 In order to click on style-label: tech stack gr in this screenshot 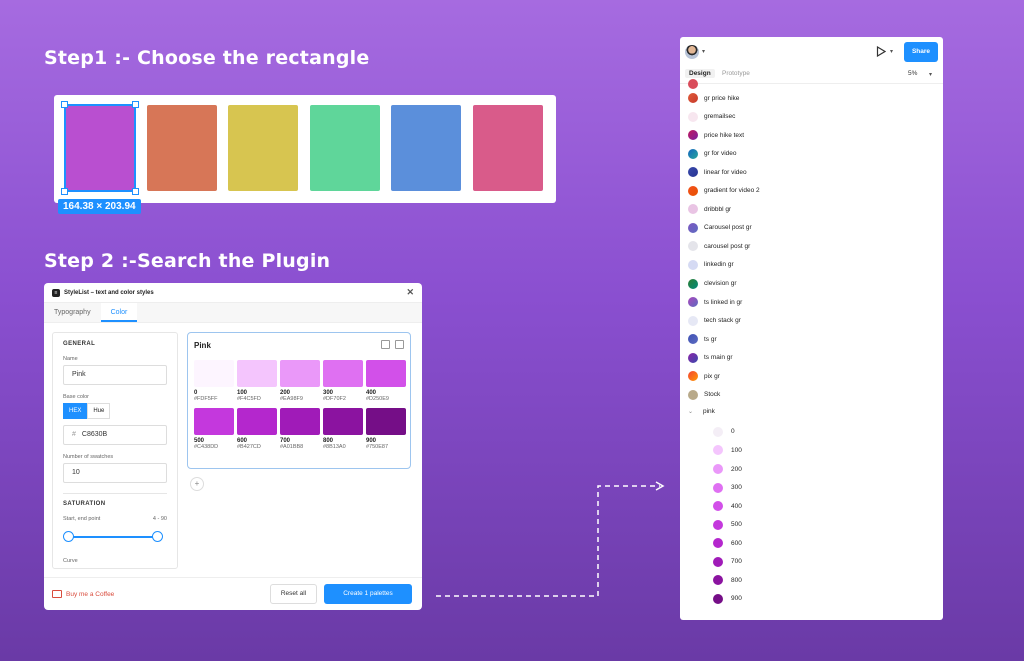, I will do `click(722, 321)`.